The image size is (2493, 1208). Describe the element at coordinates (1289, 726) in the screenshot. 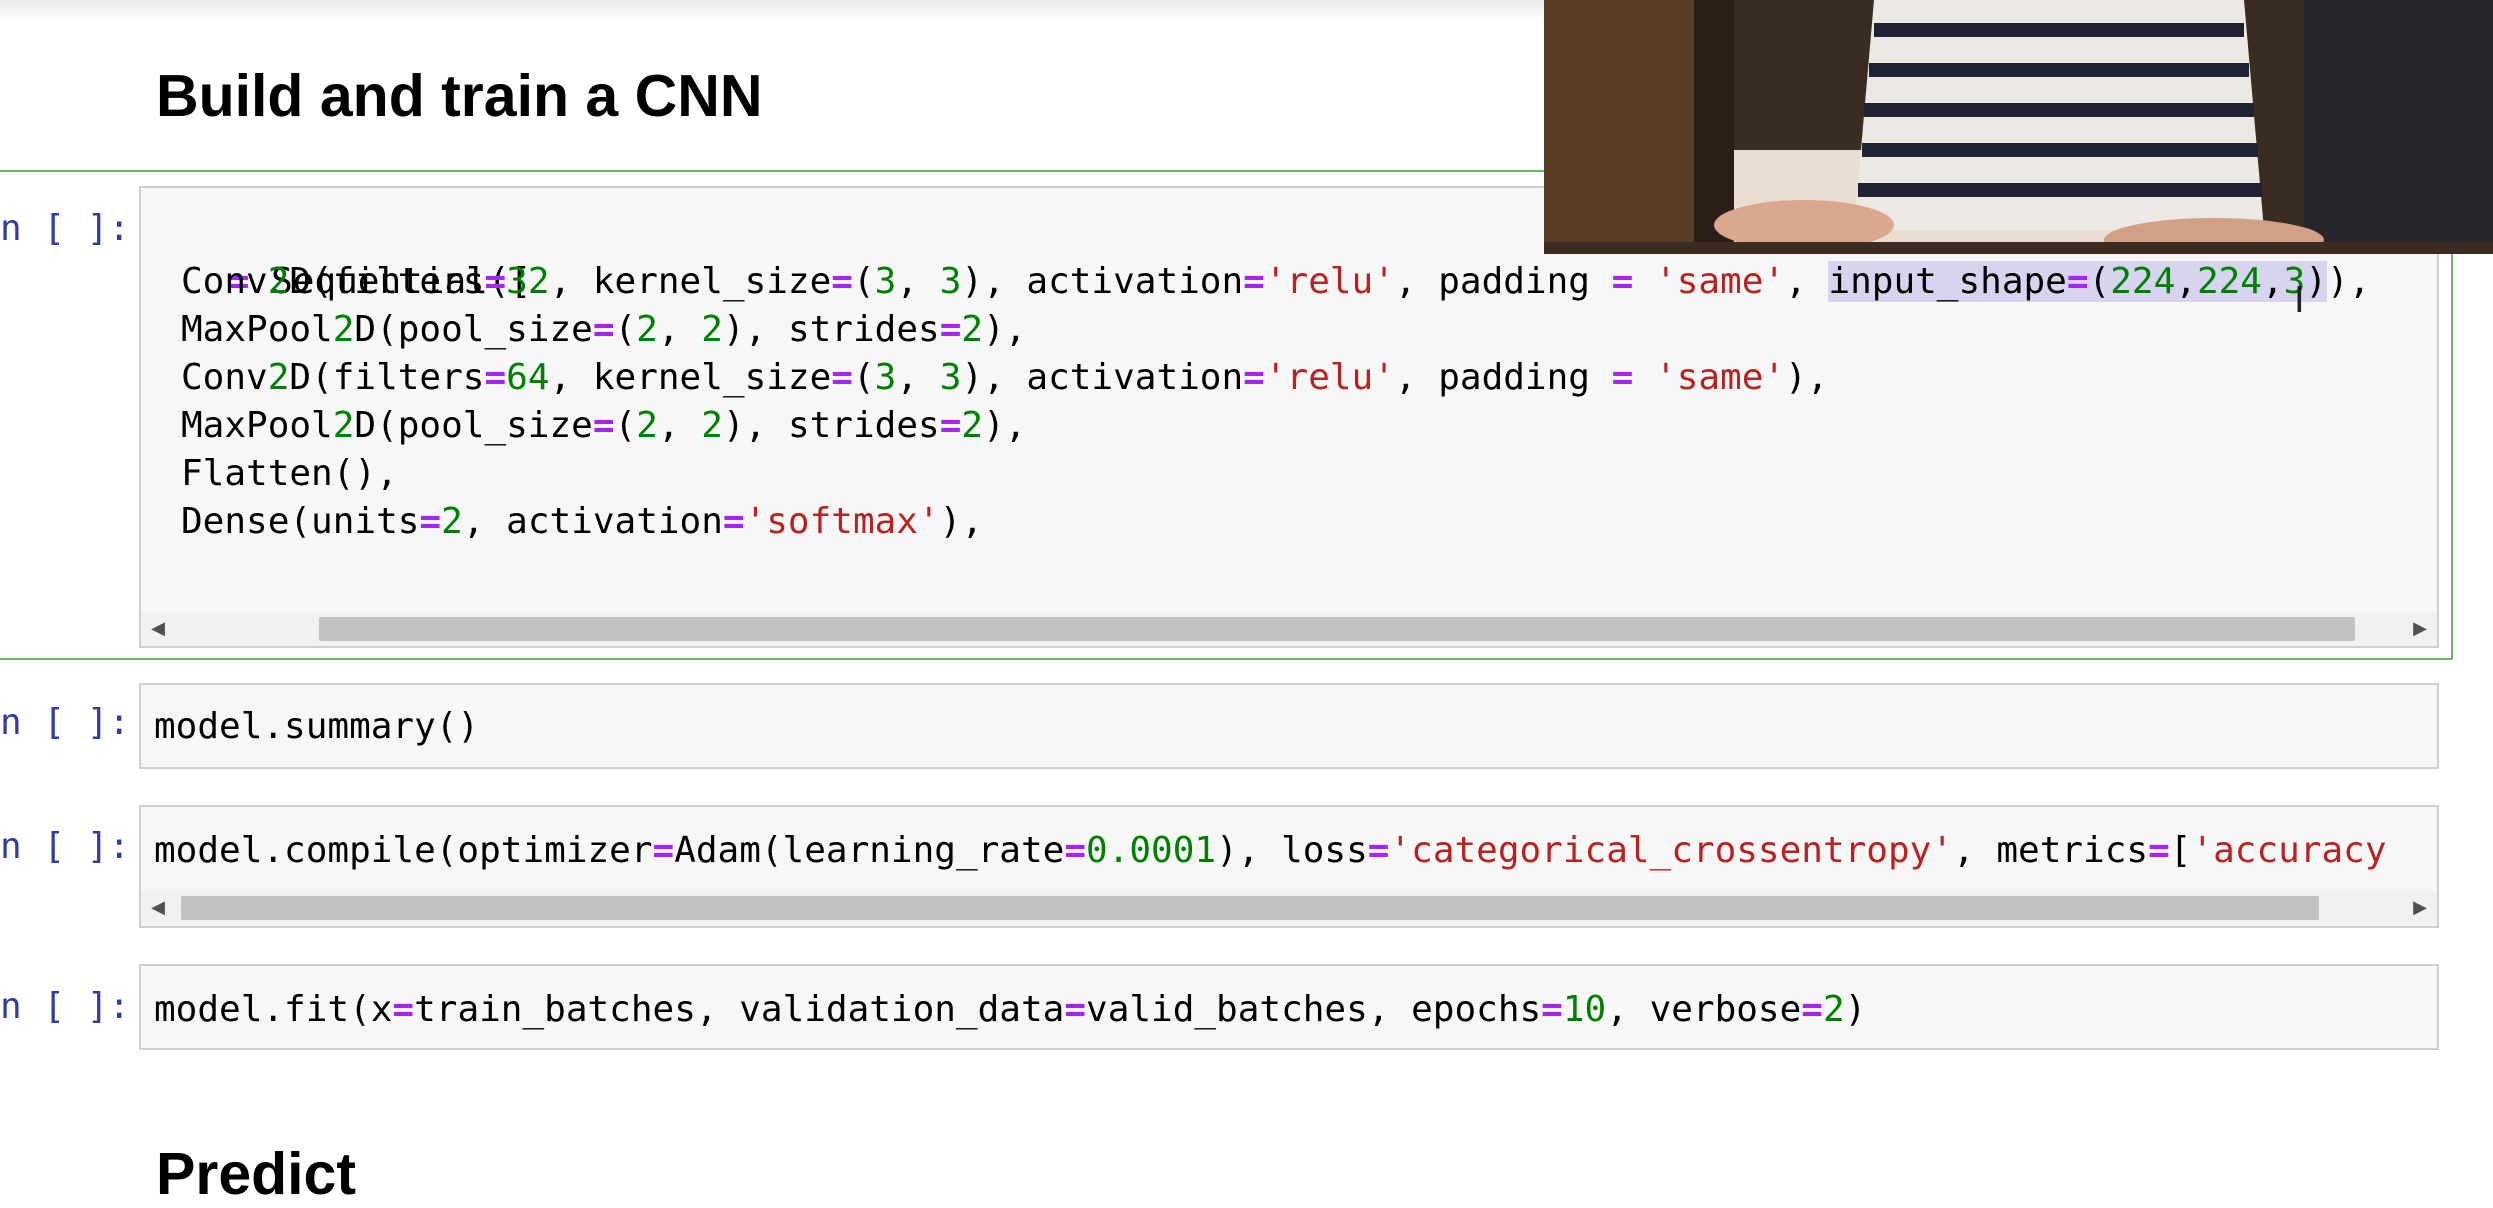

I see `code-cell-summary: model.summary()` at that location.